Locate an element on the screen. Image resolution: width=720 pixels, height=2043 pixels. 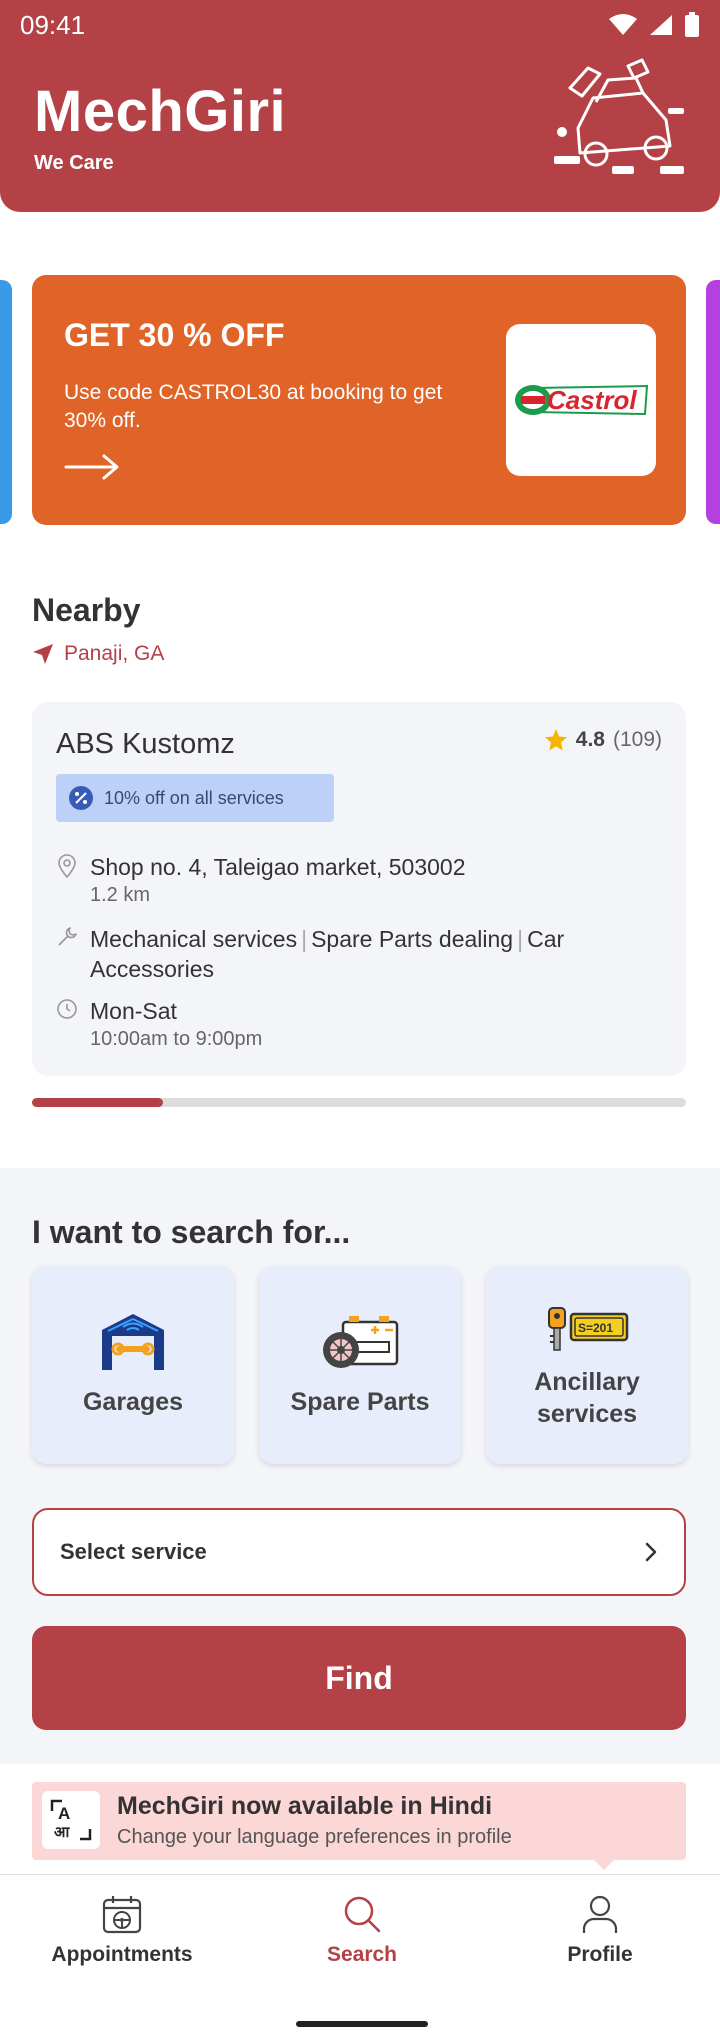
svg-text: आ is located at coordinates (62, 1832).